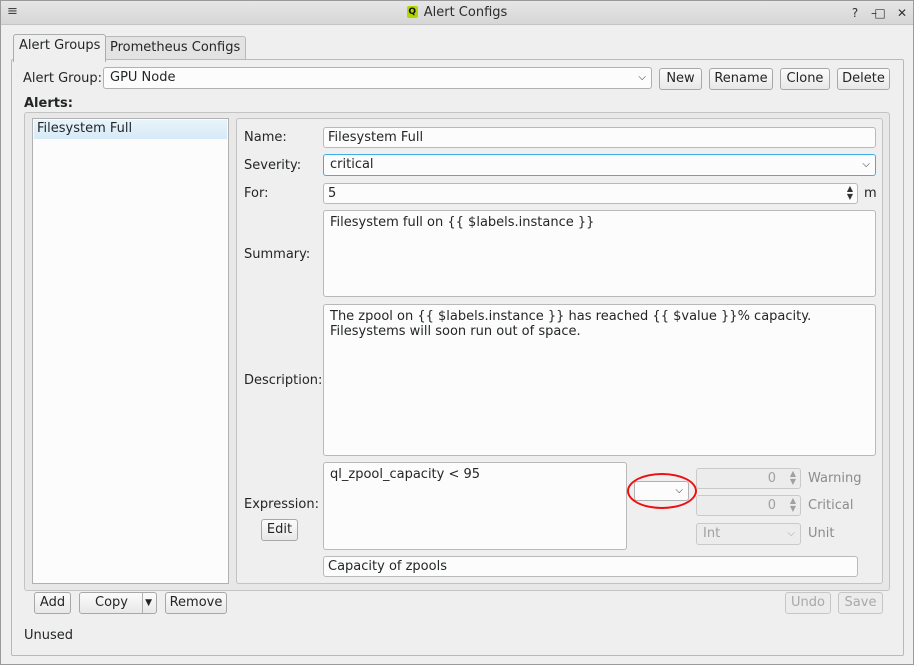 The height and width of the screenshot is (665, 914). Describe the element at coordinates (265, 137) in the screenshot. I see `name-label: Name:` at that location.